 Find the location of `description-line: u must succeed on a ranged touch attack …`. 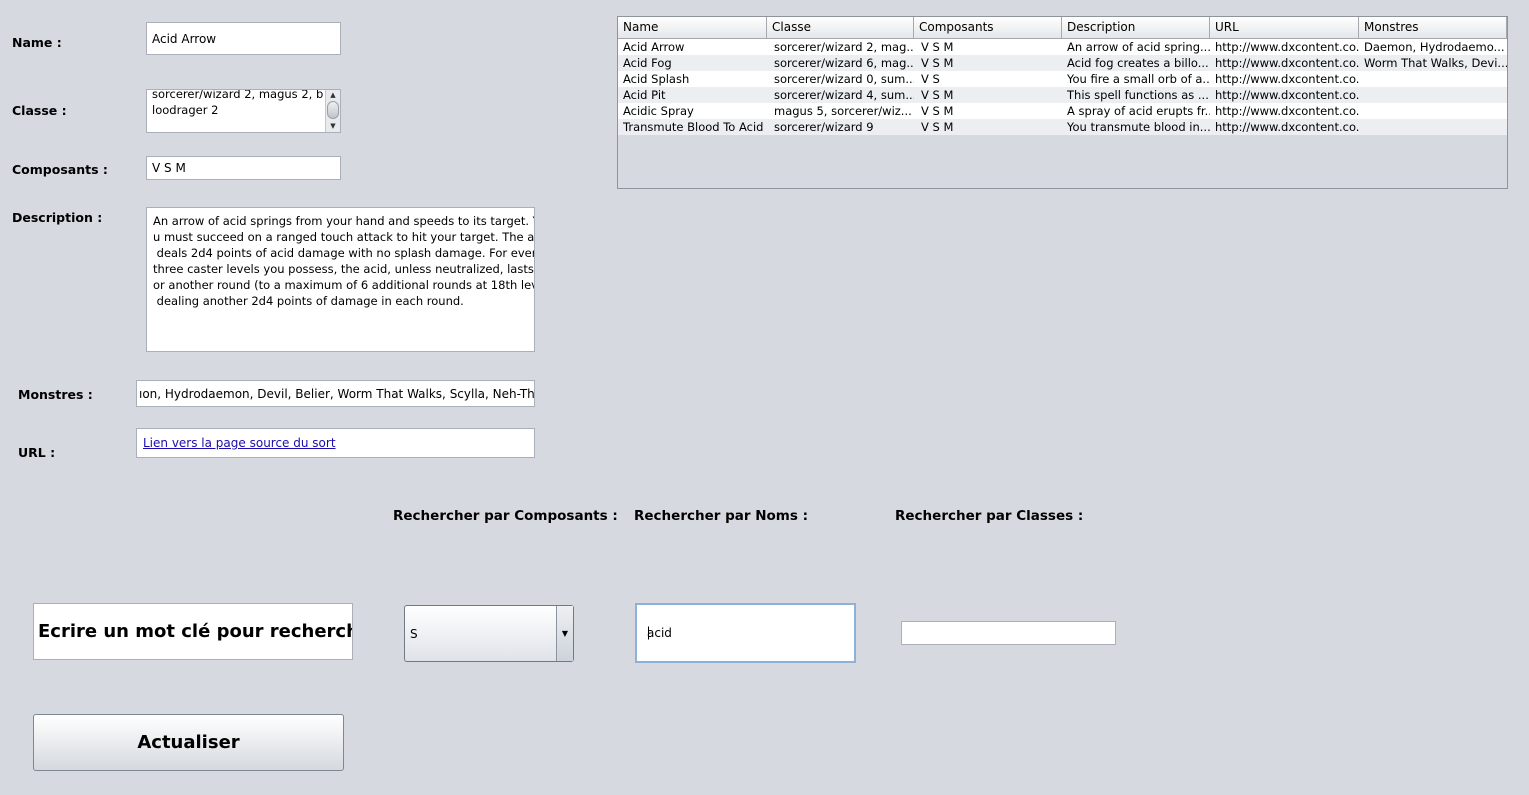

description-line: u must succeed on a ranged touch attack … is located at coordinates (344, 237).